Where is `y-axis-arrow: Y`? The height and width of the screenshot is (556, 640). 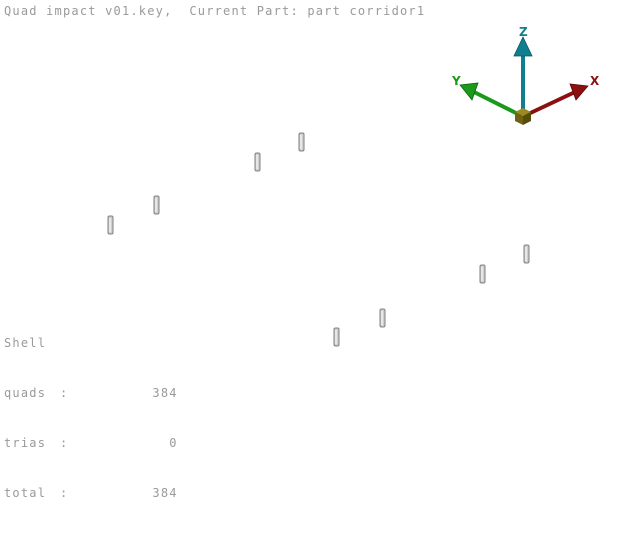
y-axis-arrow: Y is located at coordinates (487, 96).